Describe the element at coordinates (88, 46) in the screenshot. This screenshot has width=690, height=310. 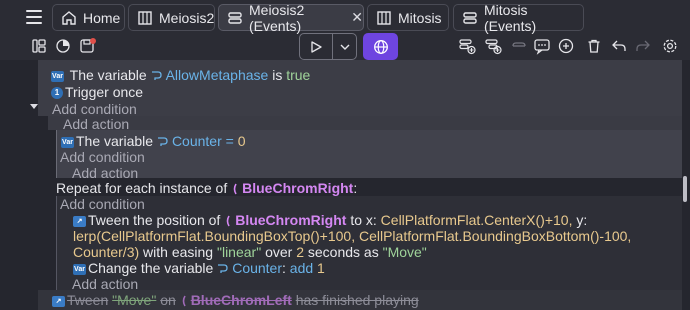
I see `save-icon` at that location.